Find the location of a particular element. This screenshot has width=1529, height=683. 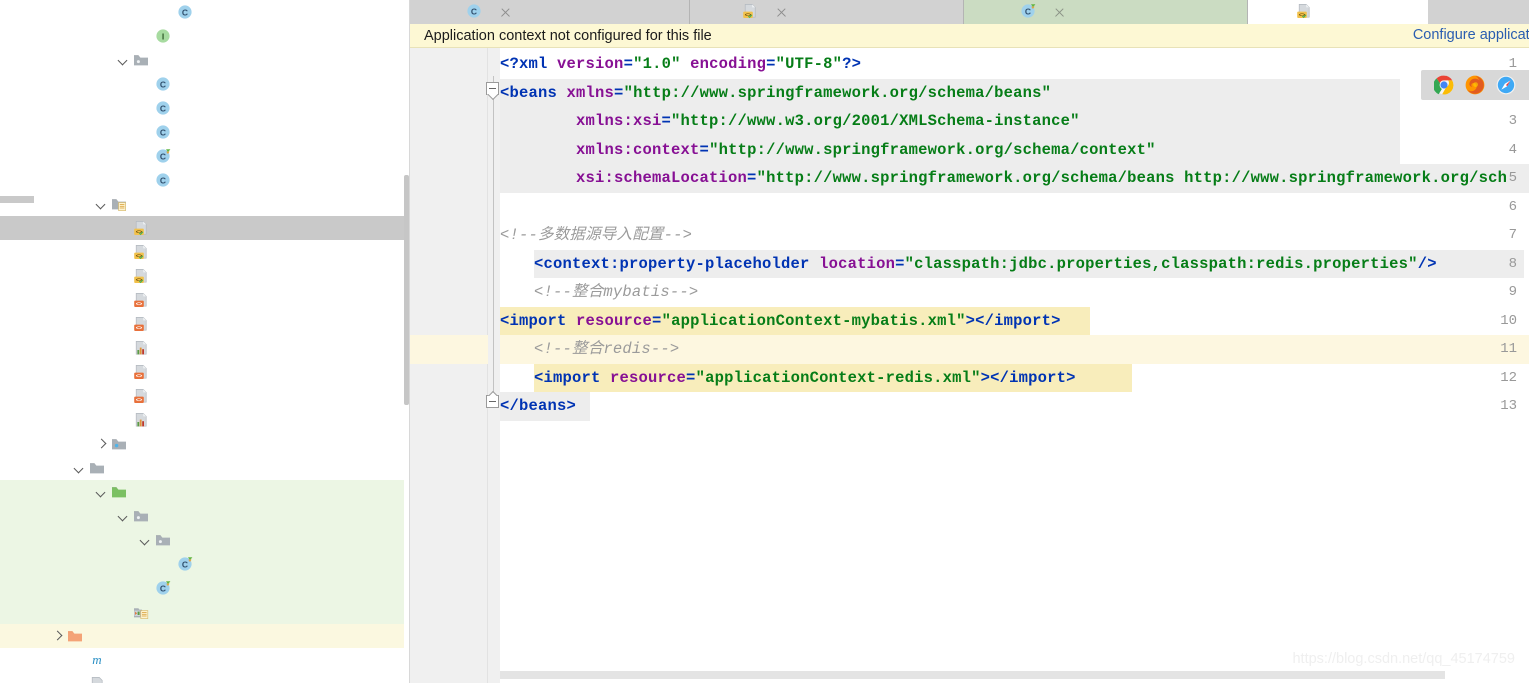

tree-item: m is located at coordinates (205, 660).